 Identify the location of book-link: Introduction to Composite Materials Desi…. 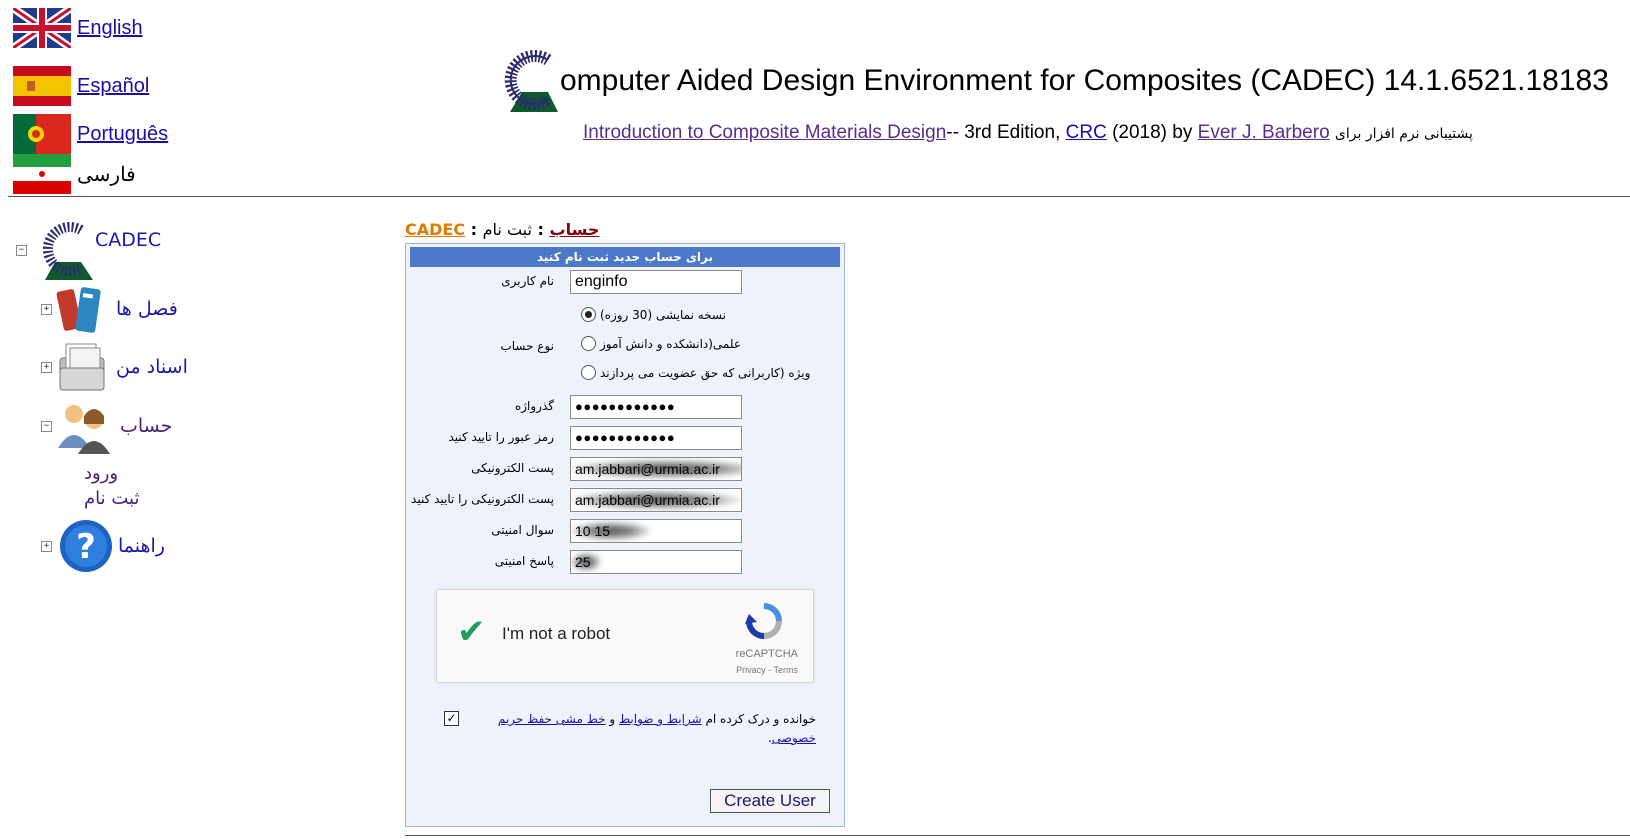
(764, 132).